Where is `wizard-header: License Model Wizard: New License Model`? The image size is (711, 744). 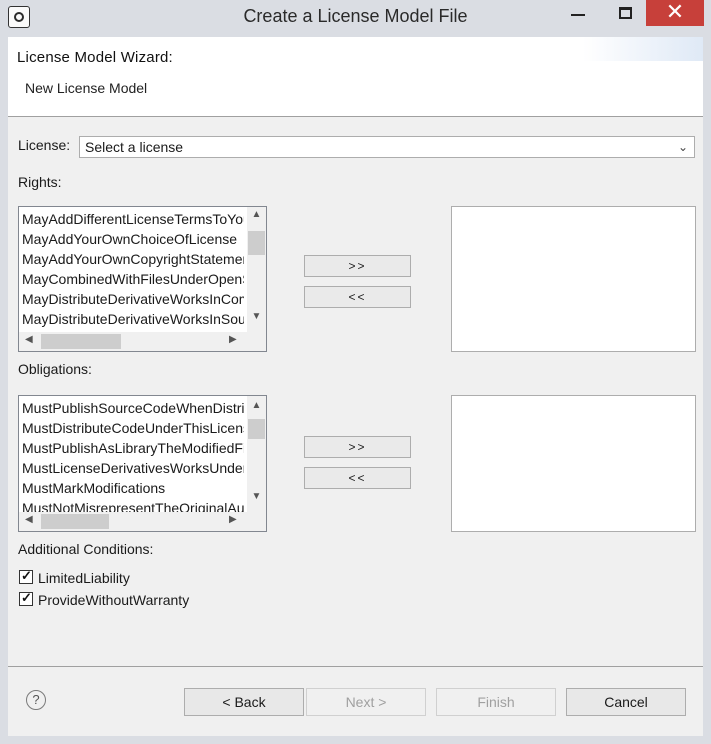 wizard-header: License Model Wizard: New License Model is located at coordinates (355, 77).